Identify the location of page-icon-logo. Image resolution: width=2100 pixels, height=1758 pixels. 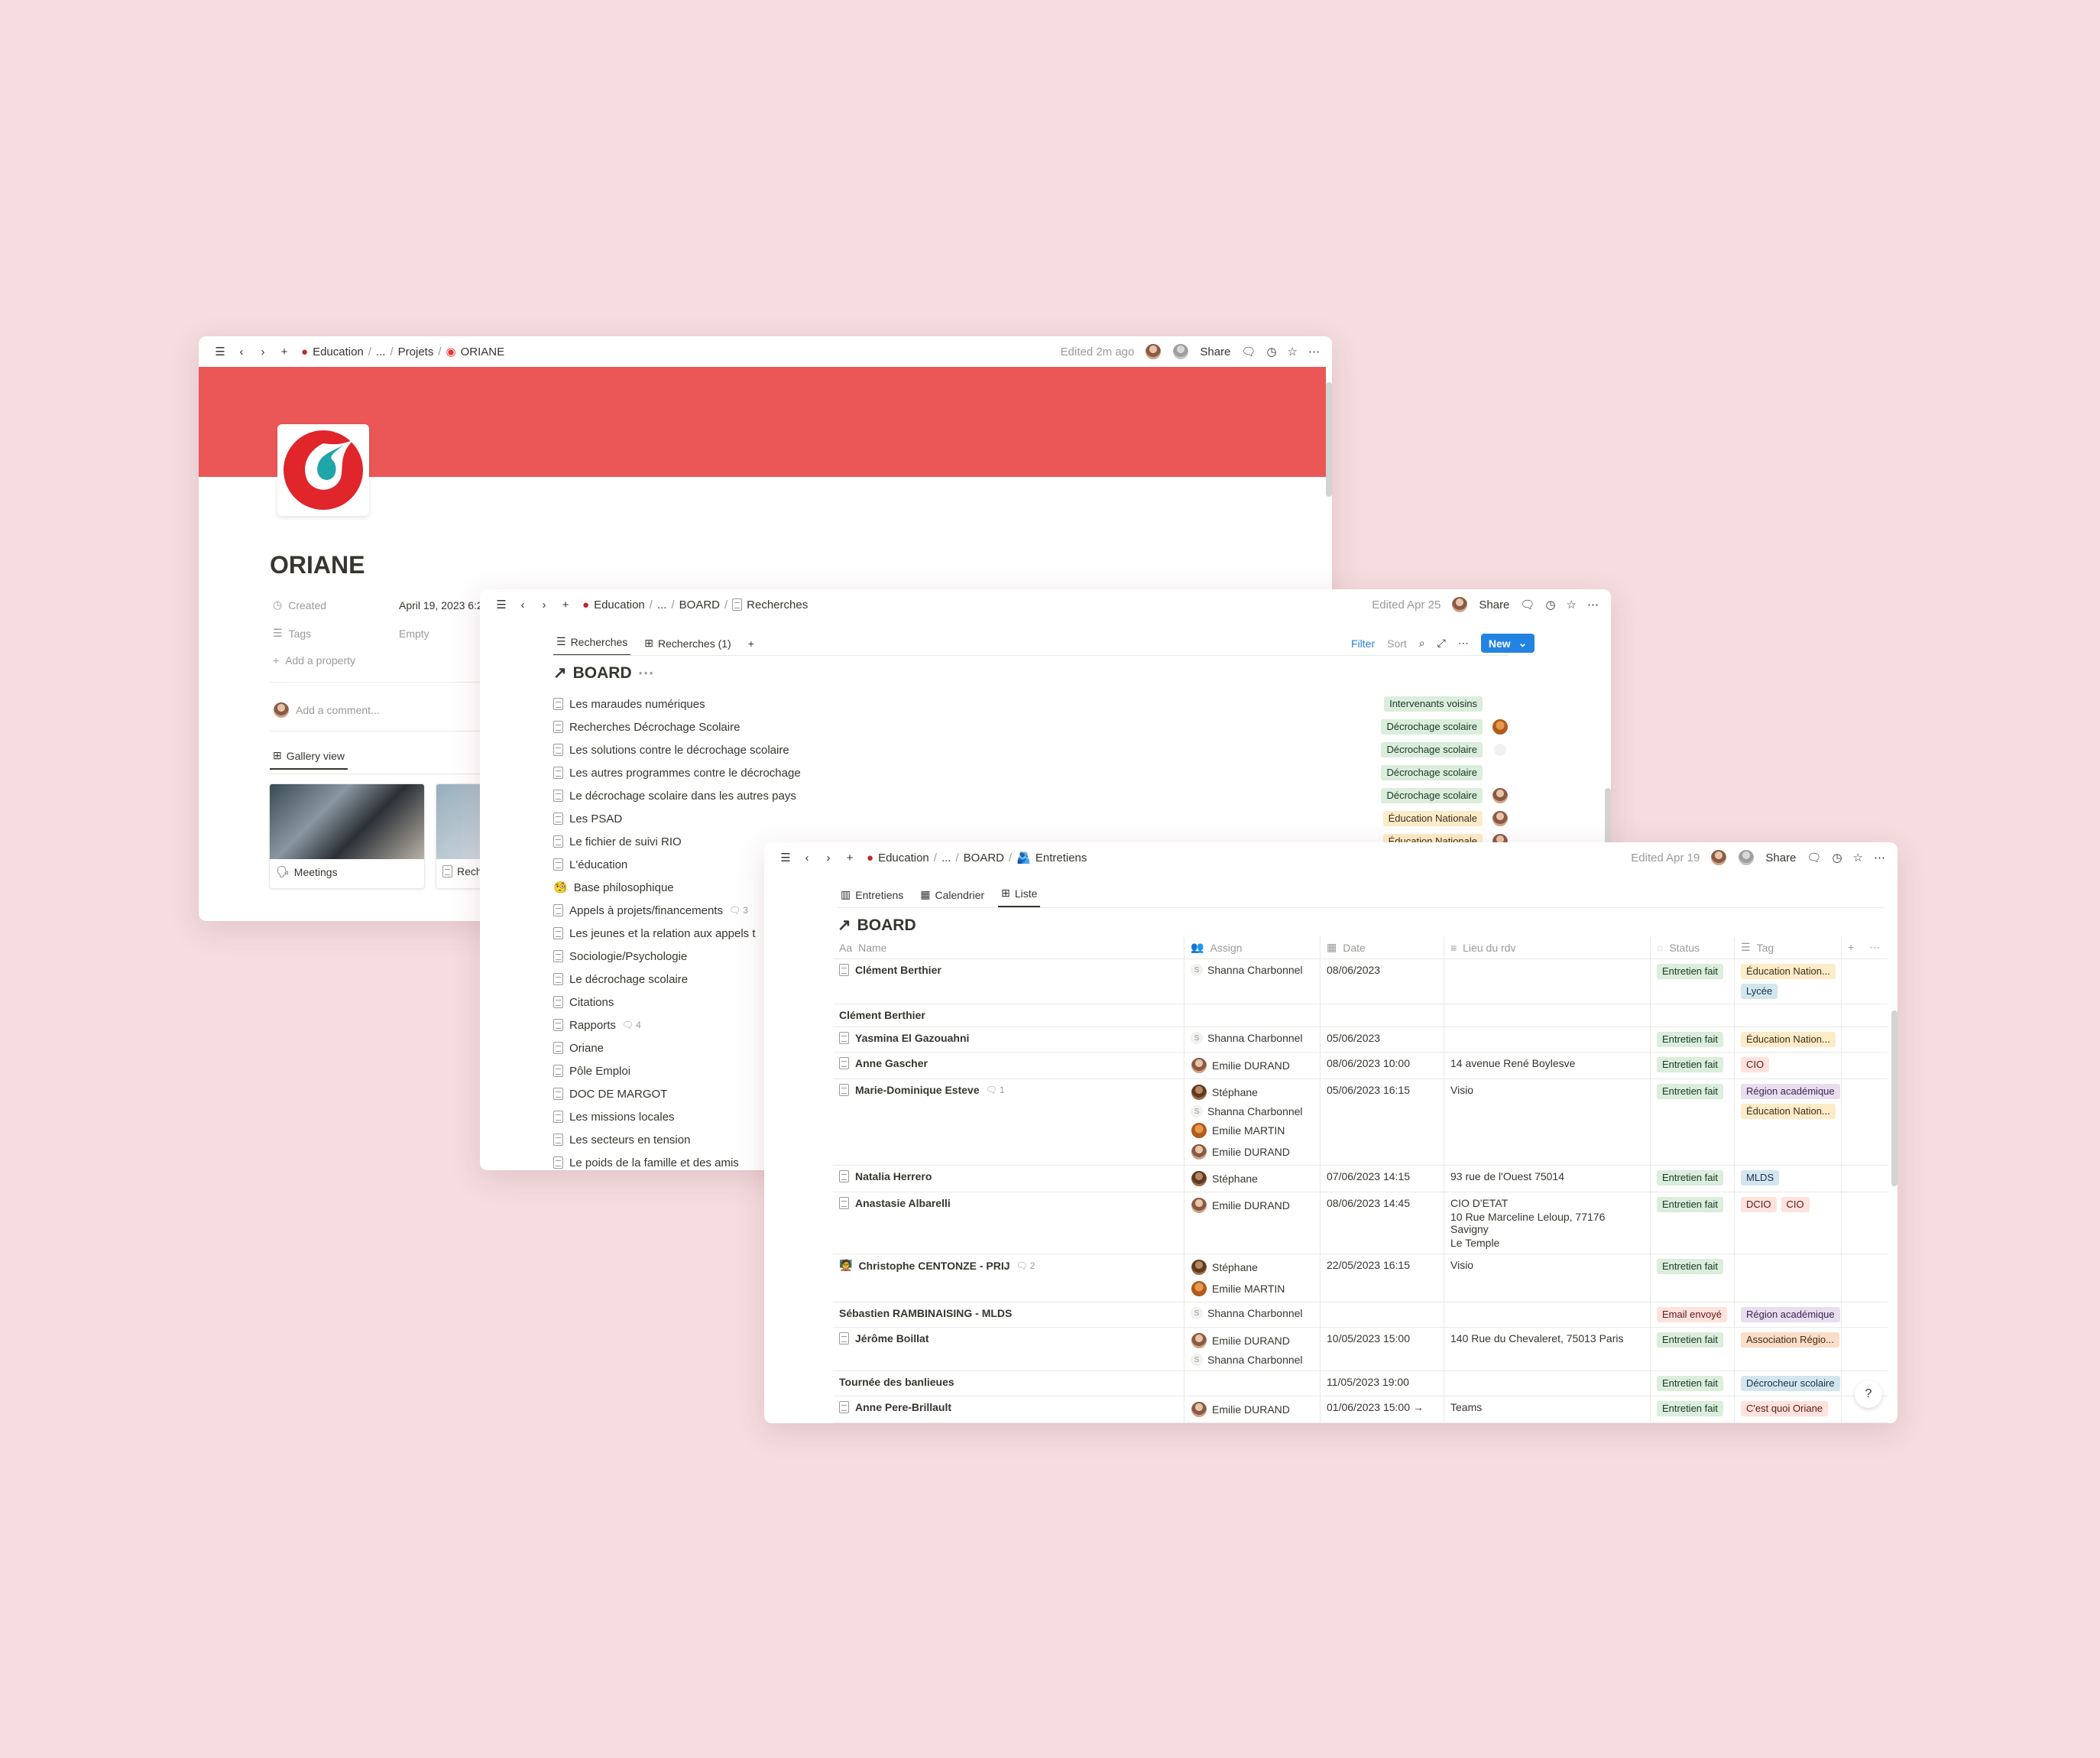
(323, 470).